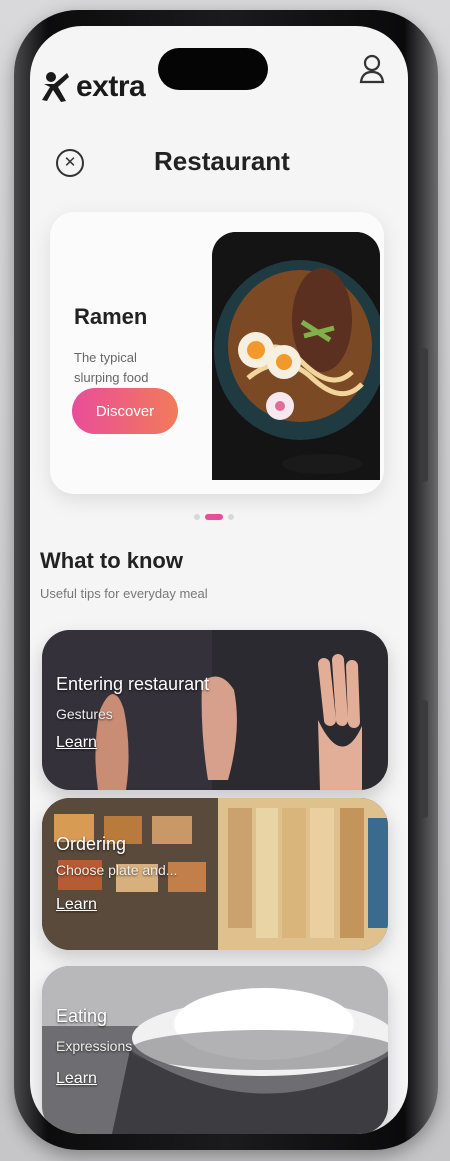 The image size is (450, 1161). Describe the element at coordinates (125, 411) in the screenshot. I see `discover-button: Discover` at that location.